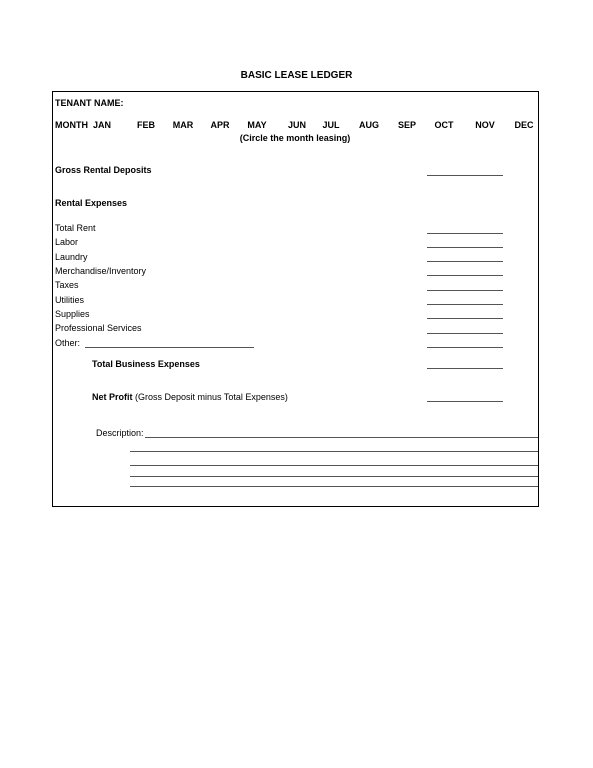 This screenshot has height=768, width=593. Describe the element at coordinates (91, 203) in the screenshot. I see `rental-expenses-heading: Rental Expenses` at that location.